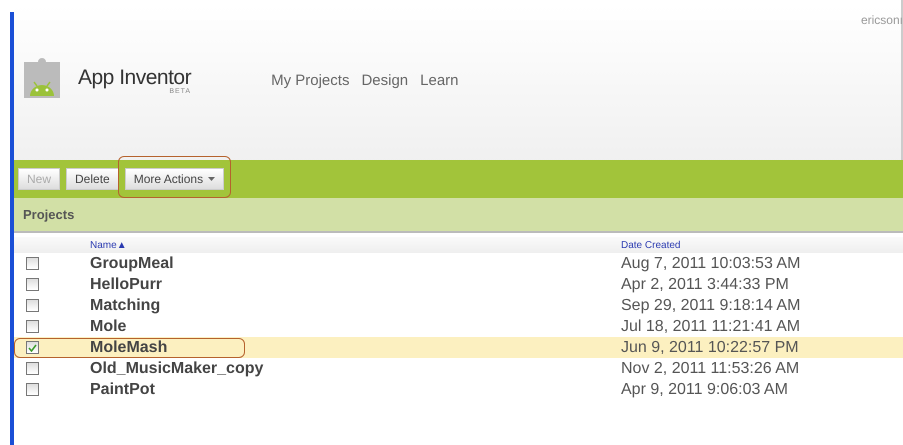  Describe the element at coordinates (135, 77) in the screenshot. I see `app-name: App Inventor` at that location.